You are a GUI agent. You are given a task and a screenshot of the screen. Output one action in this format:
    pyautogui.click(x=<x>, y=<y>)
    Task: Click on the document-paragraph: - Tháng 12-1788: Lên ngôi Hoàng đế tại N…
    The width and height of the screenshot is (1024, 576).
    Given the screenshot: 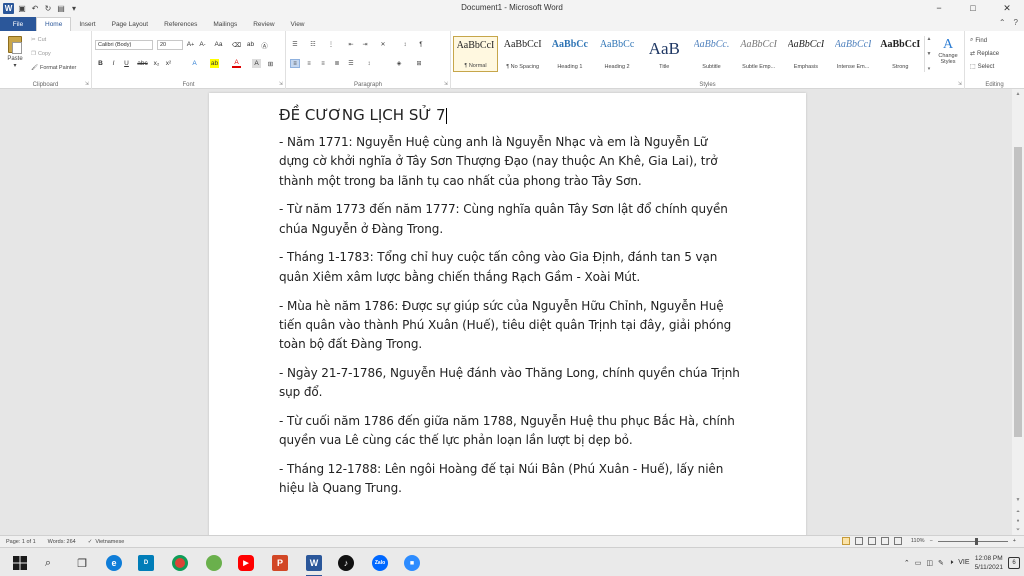 What is the action you would take?
    pyautogui.click(x=510, y=479)
    